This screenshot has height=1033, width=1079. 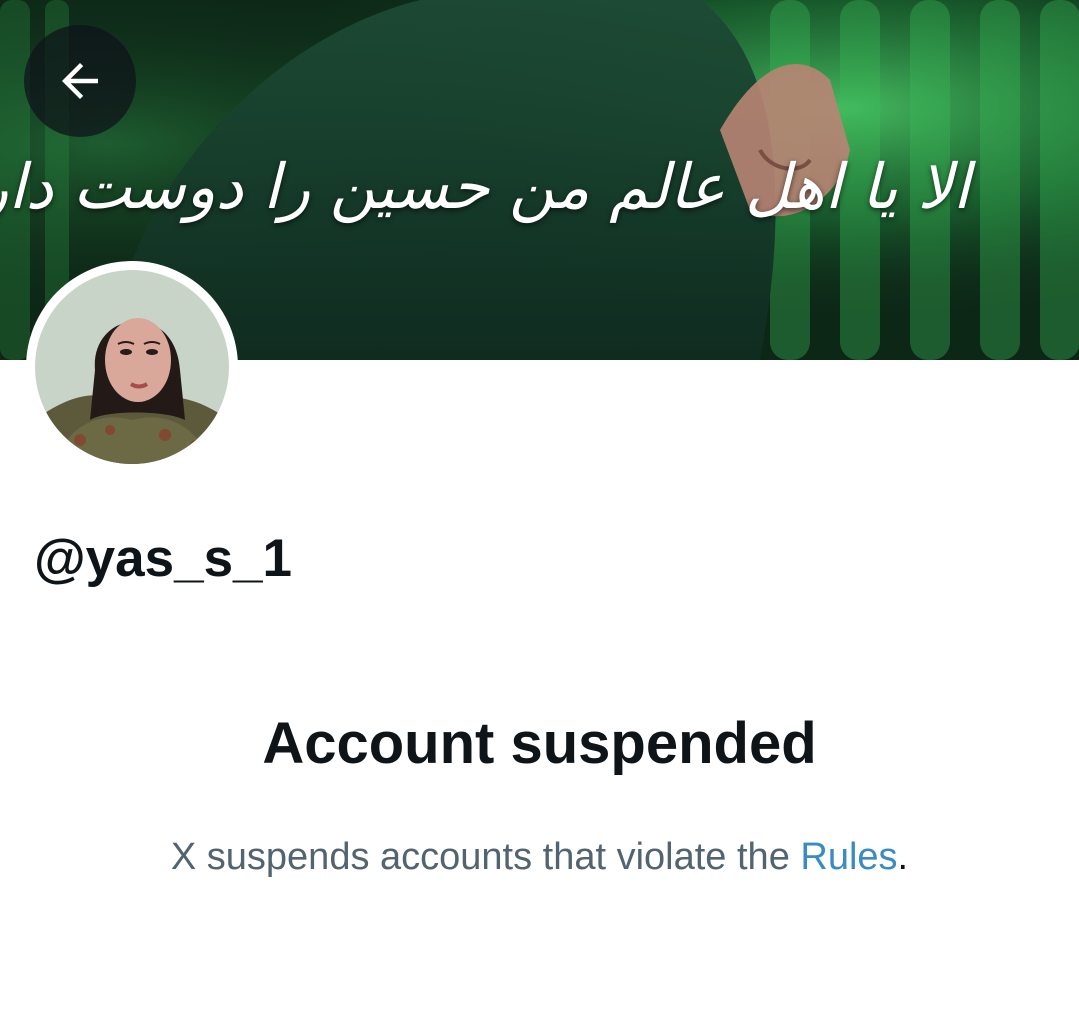 What do you see at coordinates (485, 857) in the screenshot?
I see `suspended-message-text: X suspends accounts that violate the` at bounding box center [485, 857].